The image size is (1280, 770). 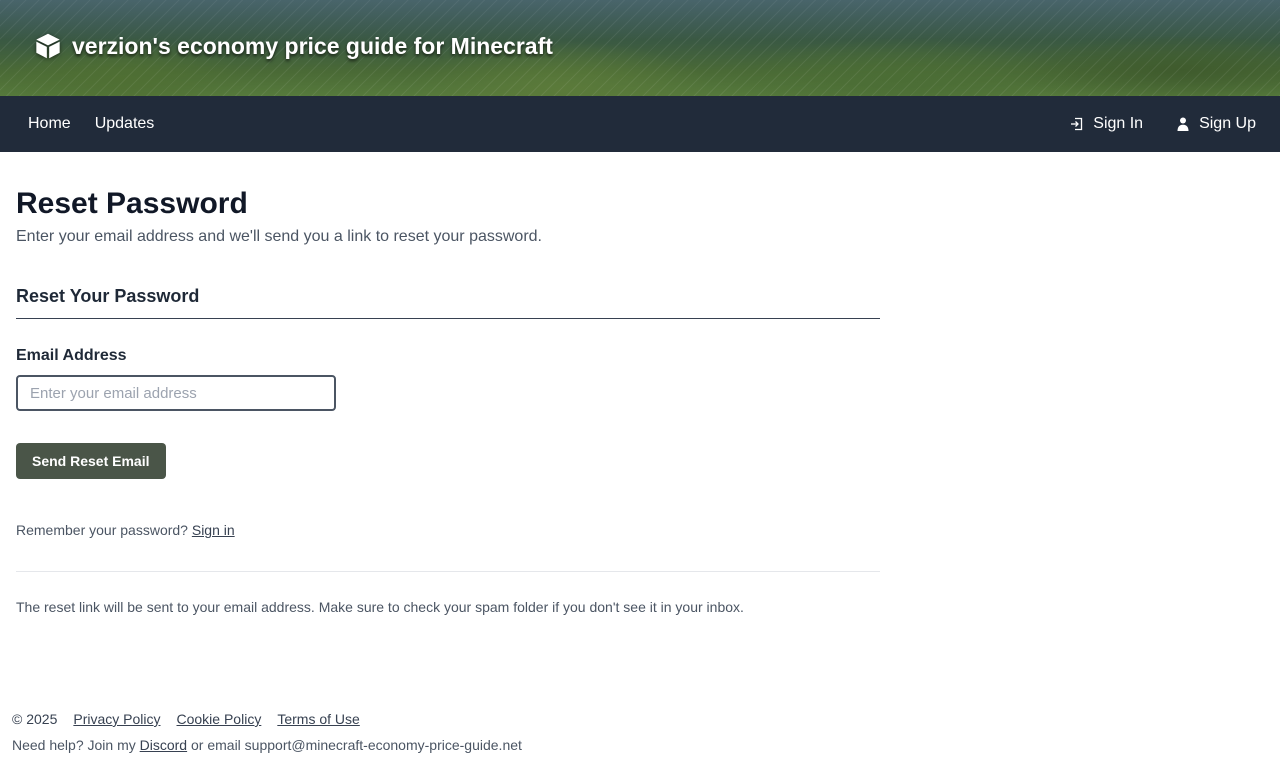 I want to click on cookie-policy-link: Cookie Policy, so click(x=219, y=719).